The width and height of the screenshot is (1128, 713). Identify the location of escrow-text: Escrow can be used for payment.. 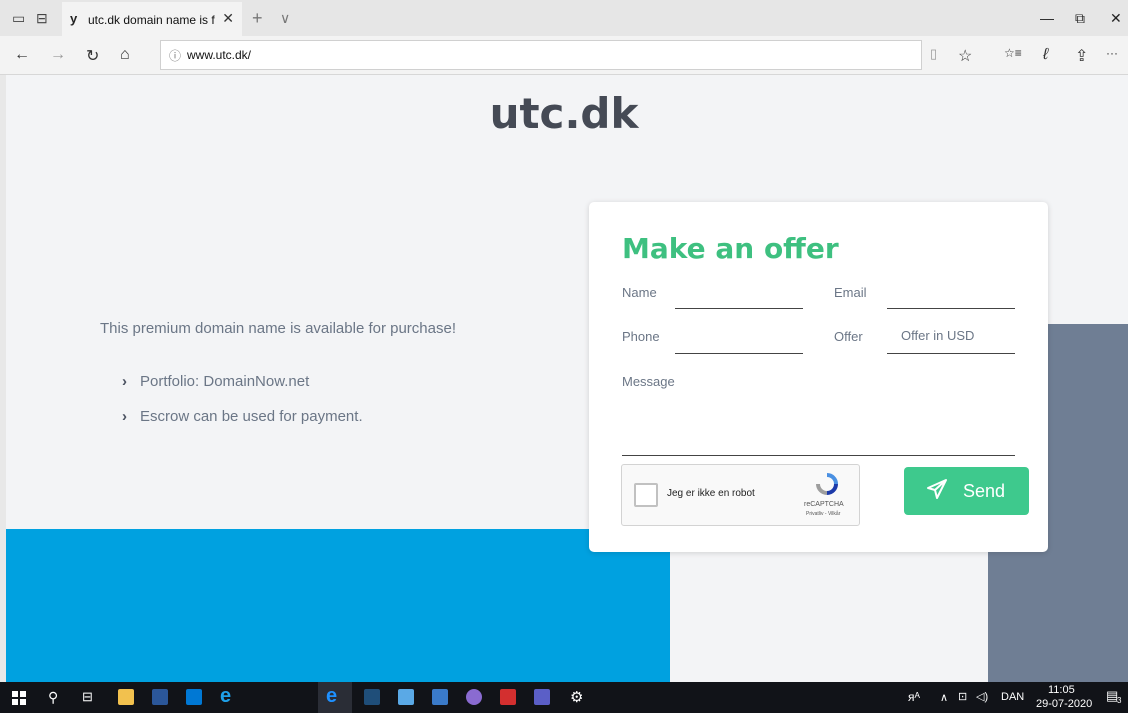
(251, 416).